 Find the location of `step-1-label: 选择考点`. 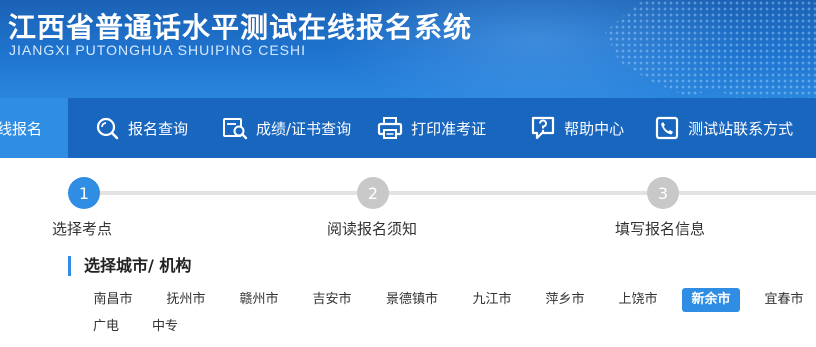

step-1-label: 选择考点 is located at coordinates (82, 229).